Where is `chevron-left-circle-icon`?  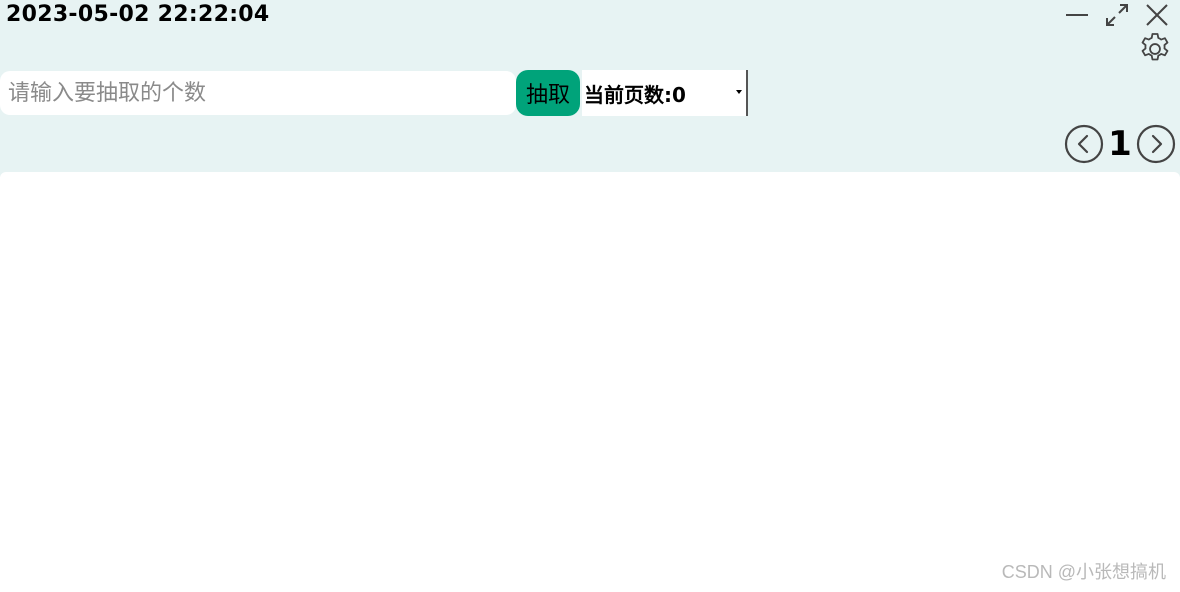 chevron-left-circle-icon is located at coordinates (1084, 144).